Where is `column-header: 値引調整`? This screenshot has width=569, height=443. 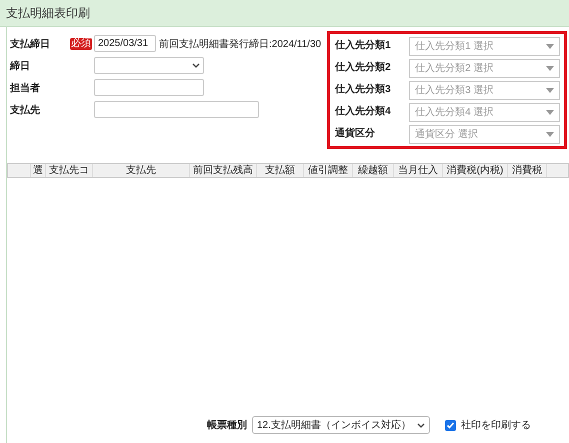
column-header: 値引調整 is located at coordinates (328, 170).